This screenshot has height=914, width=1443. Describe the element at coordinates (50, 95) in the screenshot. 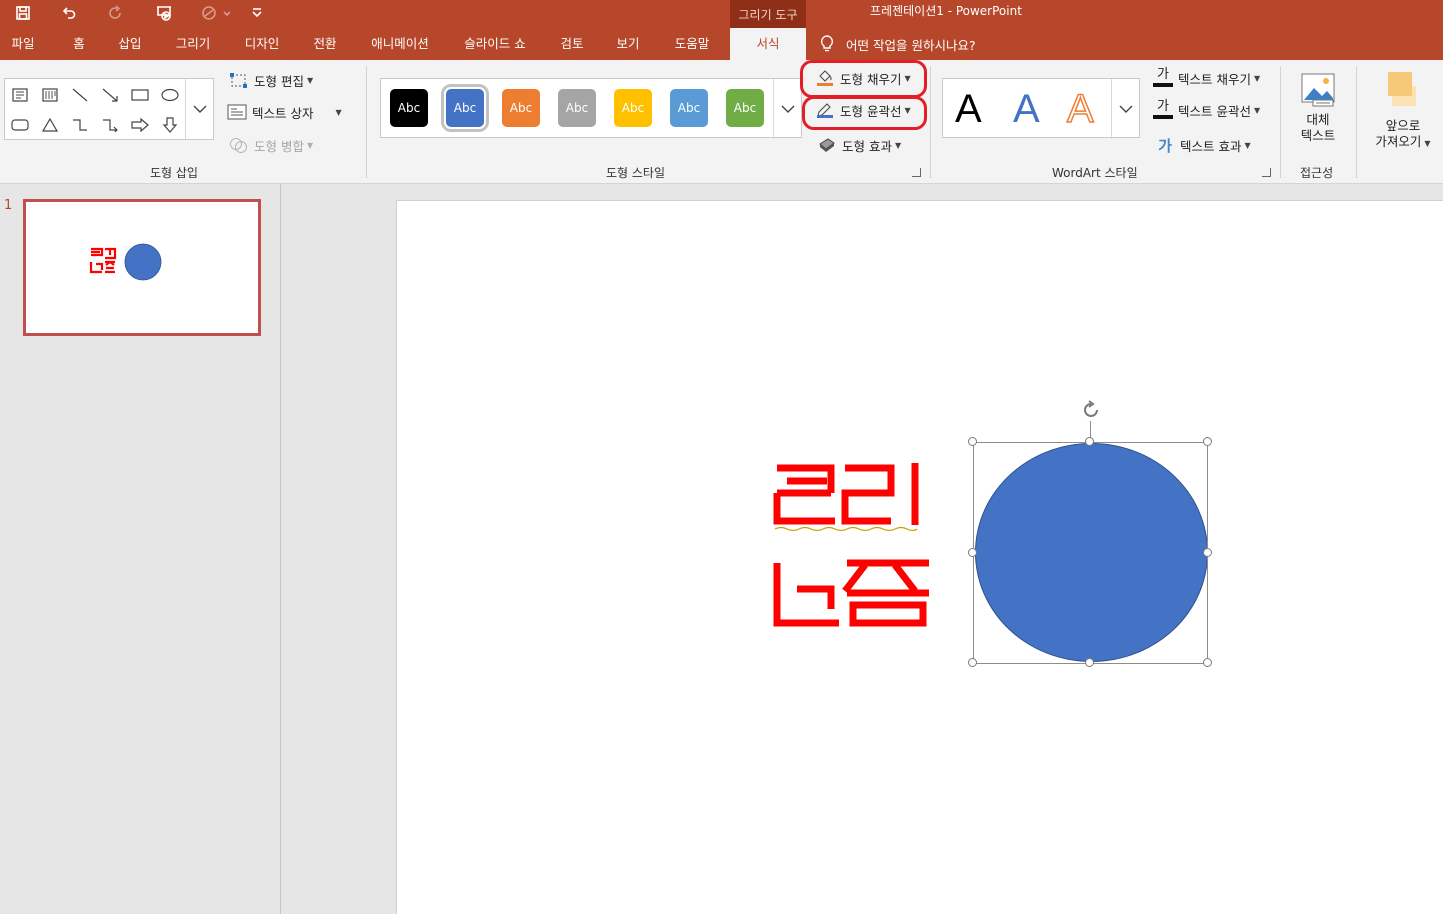

I see `vertical-text-box-shape-icon` at that location.